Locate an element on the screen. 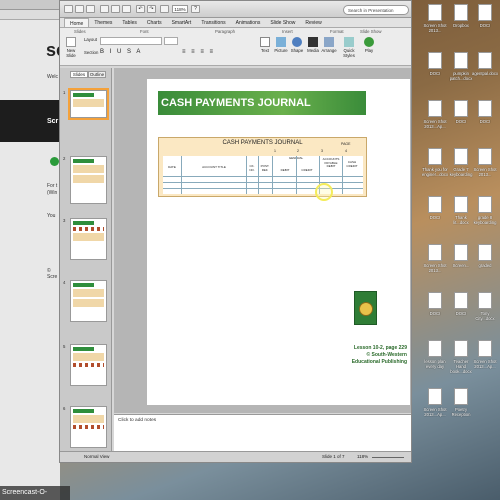 The width and height of the screenshot is (500, 500). paragraph-buttons: ≡ ≡ ≡ ≡ is located at coordinates (198, 52).